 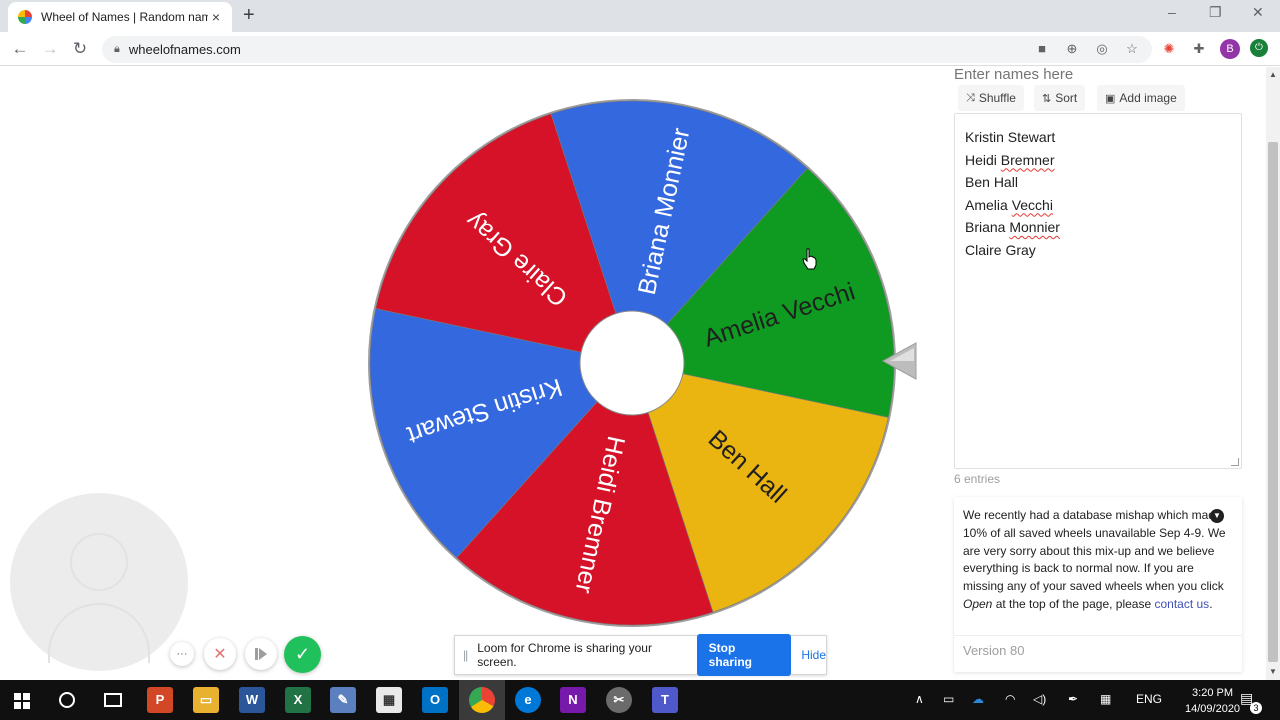 I want to click on version-label: Version 80, so click(x=994, y=650).